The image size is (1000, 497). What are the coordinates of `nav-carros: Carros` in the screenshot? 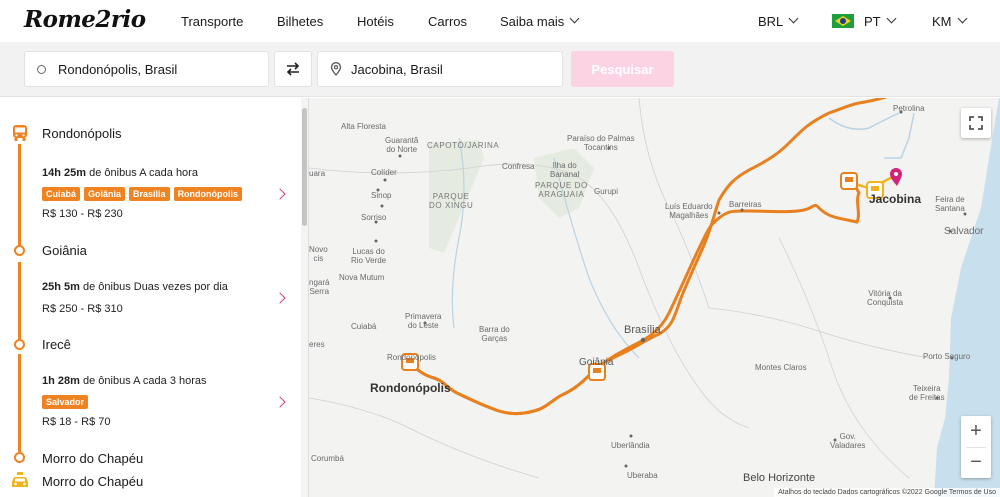 It's located at (447, 21).